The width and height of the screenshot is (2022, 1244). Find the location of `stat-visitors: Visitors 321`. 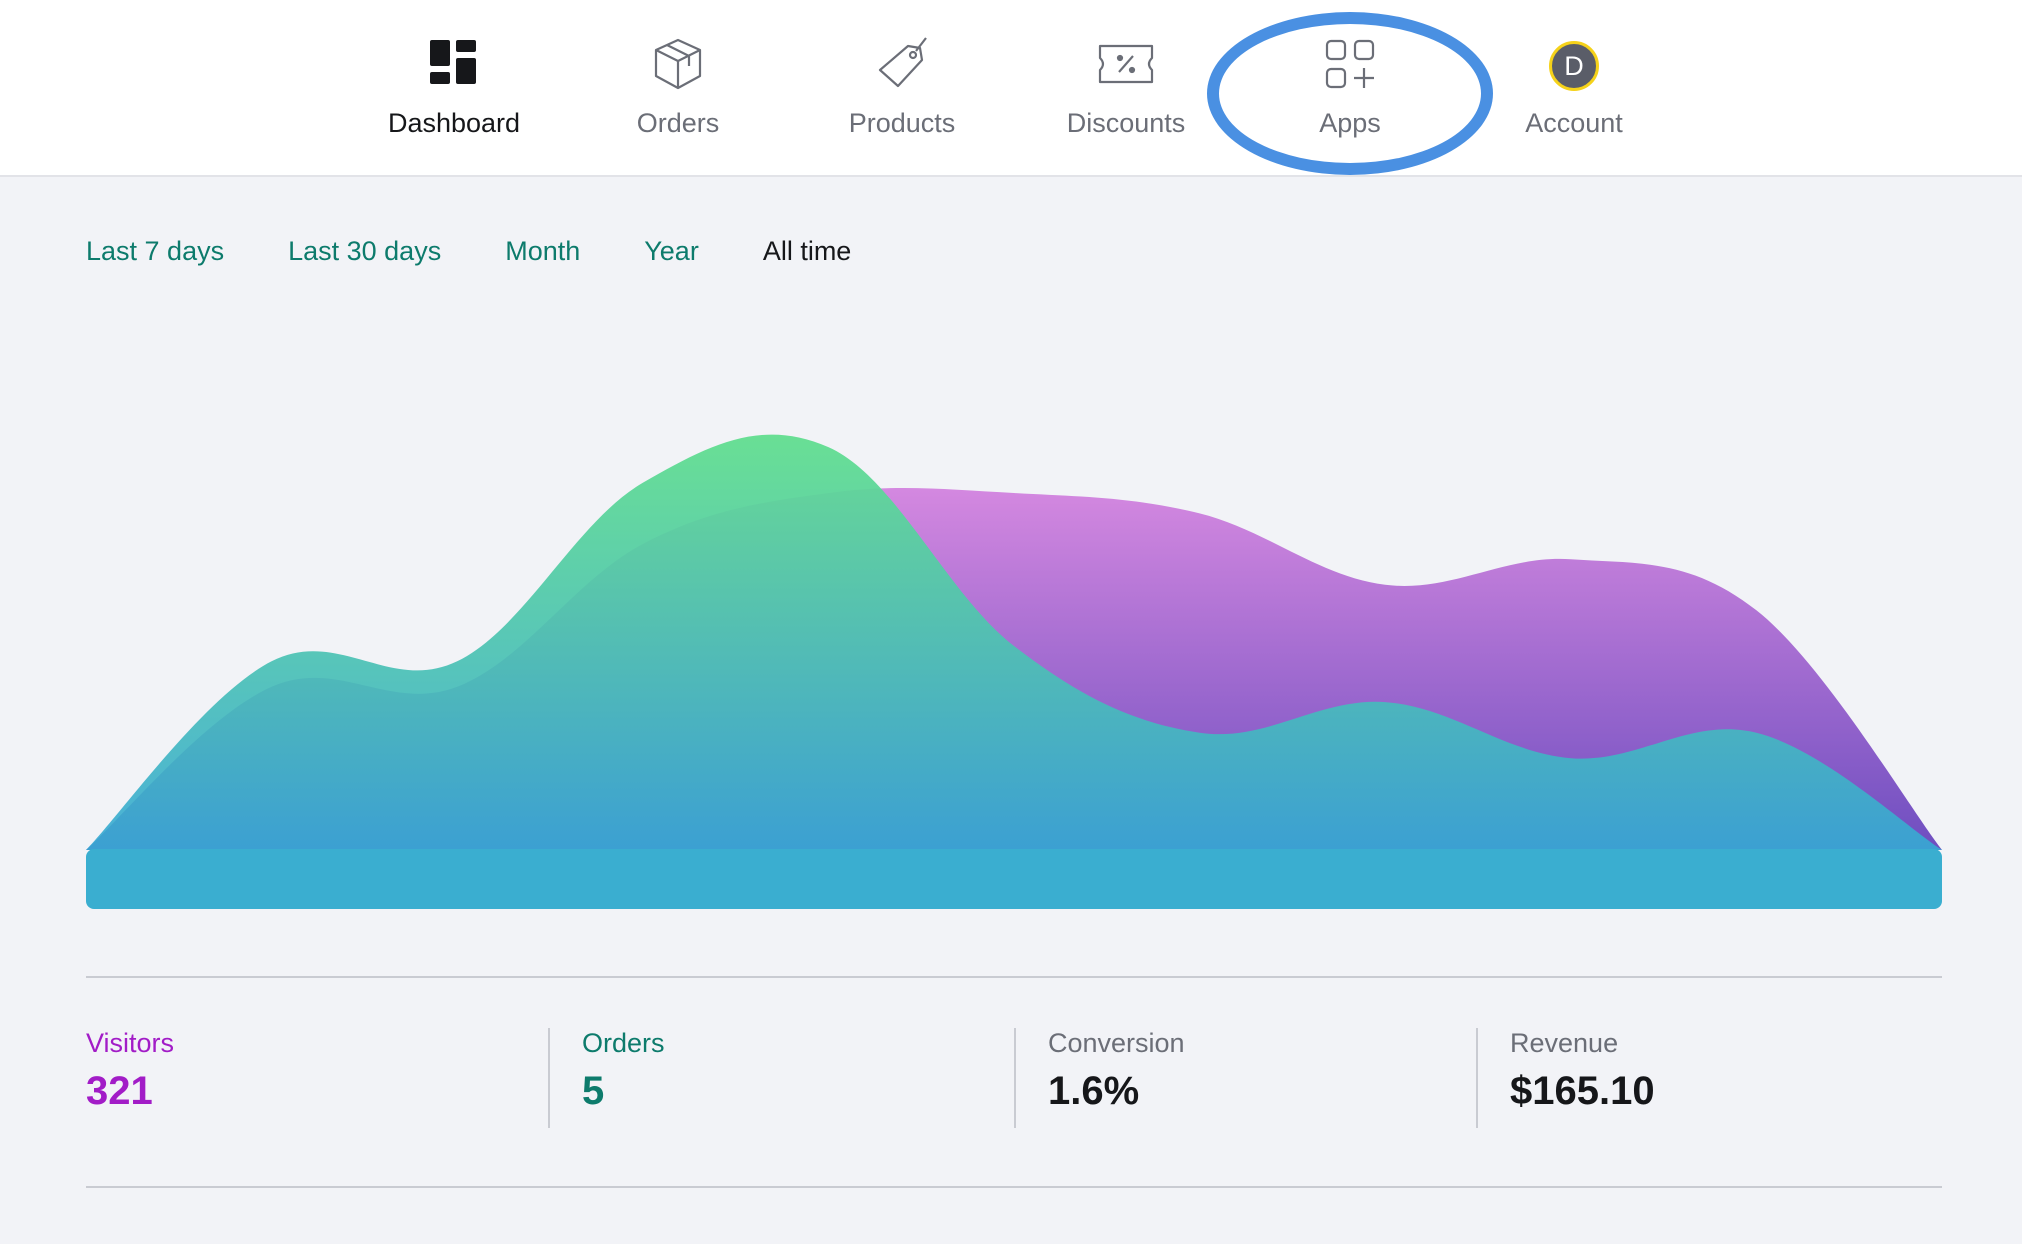

stat-visitors: Visitors 321 is located at coordinates (130, 1078).